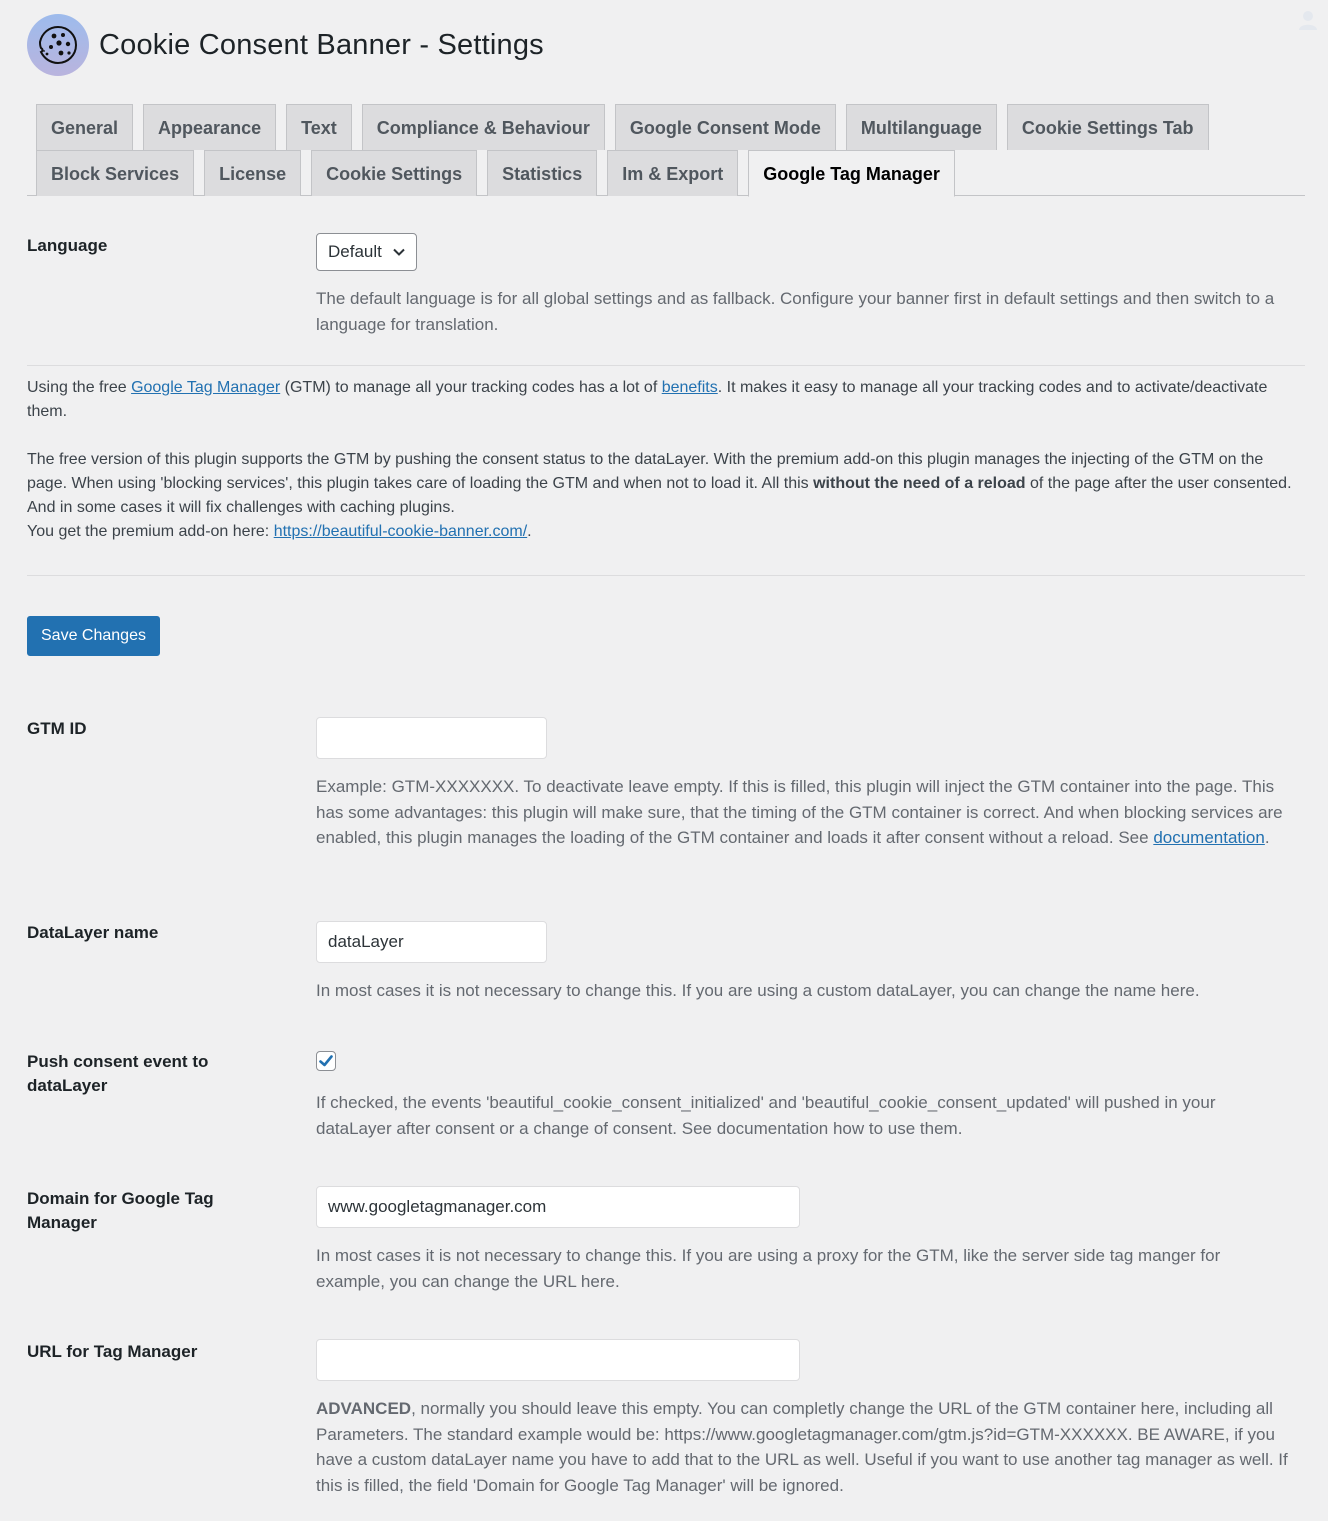  Describe the element at coordinates (431, 738) in the screenshot. I see `gtm-id-input` at that location.